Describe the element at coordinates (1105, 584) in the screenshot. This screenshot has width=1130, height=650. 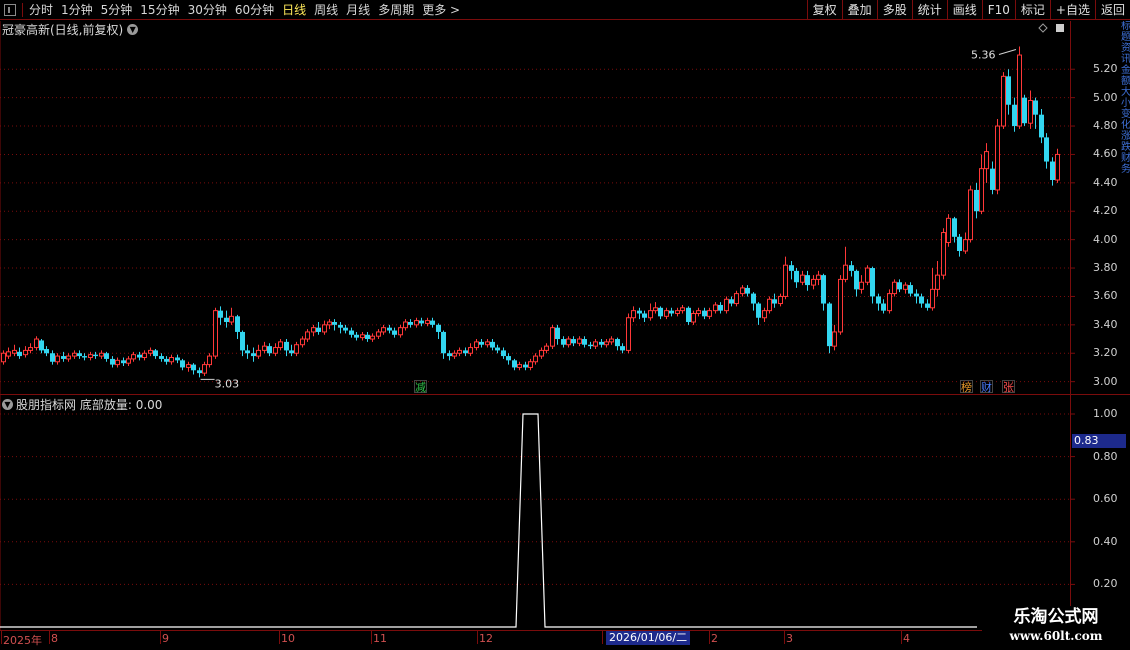
I see `indicator-tick-label: 0.20` at that location.